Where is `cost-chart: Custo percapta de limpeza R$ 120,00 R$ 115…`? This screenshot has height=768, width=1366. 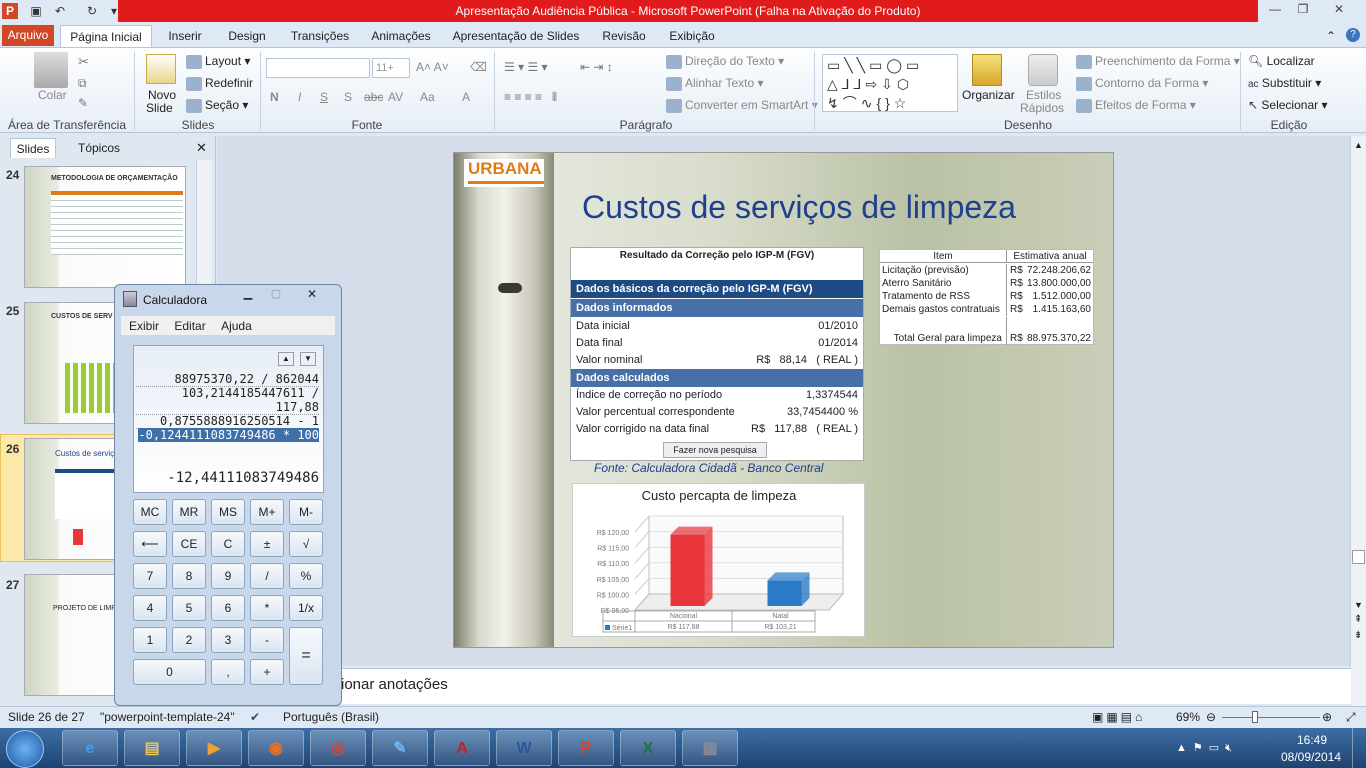 cost-chart: Custo percapta de limpeza R$ 120,00 R$ 115… is located at coordinates (718, 560).